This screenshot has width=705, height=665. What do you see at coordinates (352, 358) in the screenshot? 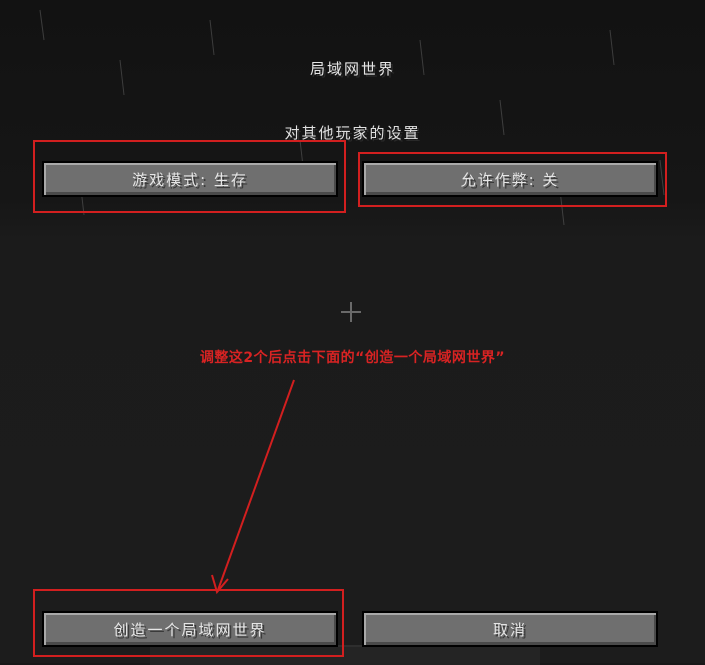
I see `annotation-text: 调整这2个后点击下面的“创造一个局域网世界”` at bounding box center [352, 358].